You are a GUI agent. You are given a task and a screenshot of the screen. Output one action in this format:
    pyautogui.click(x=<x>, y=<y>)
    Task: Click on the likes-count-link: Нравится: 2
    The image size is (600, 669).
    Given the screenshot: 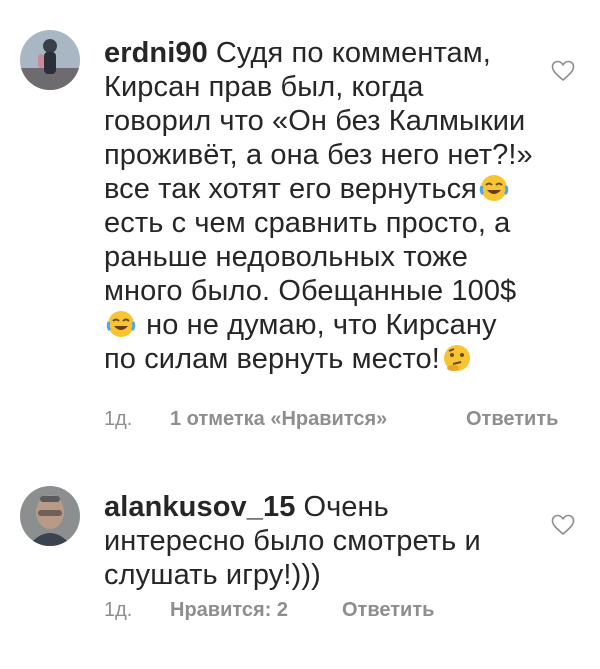 What is the action you would take?
    pyautogui.click(x=229, y=610)
    